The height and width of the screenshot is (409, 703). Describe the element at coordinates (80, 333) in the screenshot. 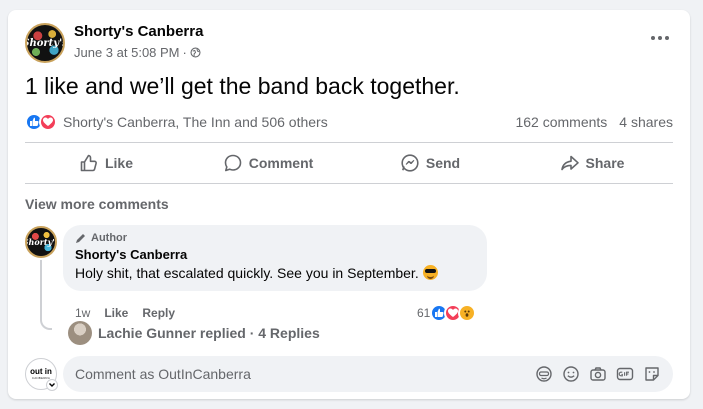

I see `replier-avatar` at that location.